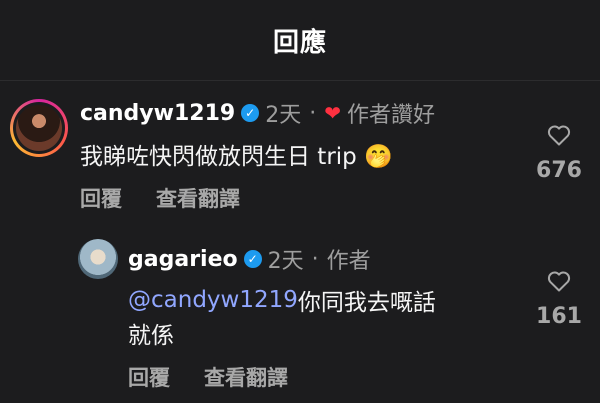 The width and height of the screenshot is (600, 403). I want to click on like-column: 676, so click(559, 153).